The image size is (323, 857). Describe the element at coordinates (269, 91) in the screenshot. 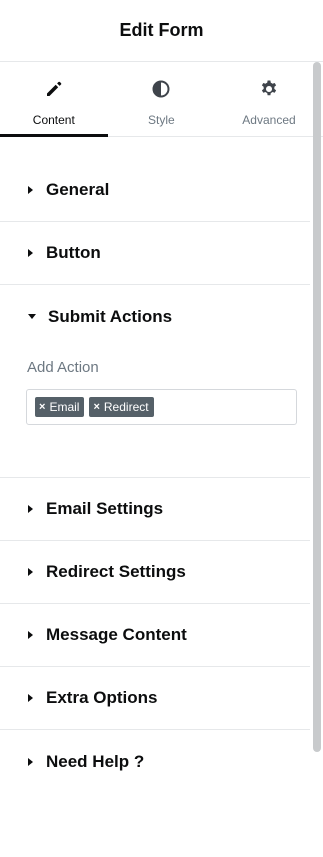

I see `gear-icon` at that location.